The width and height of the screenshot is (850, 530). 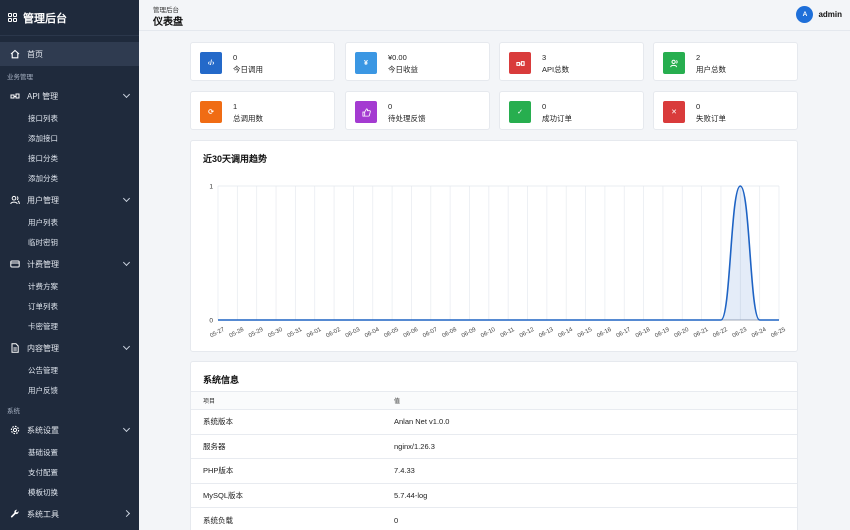 I want to click on sidebar-item-label: 内容管理, so click(x=43, y=348).